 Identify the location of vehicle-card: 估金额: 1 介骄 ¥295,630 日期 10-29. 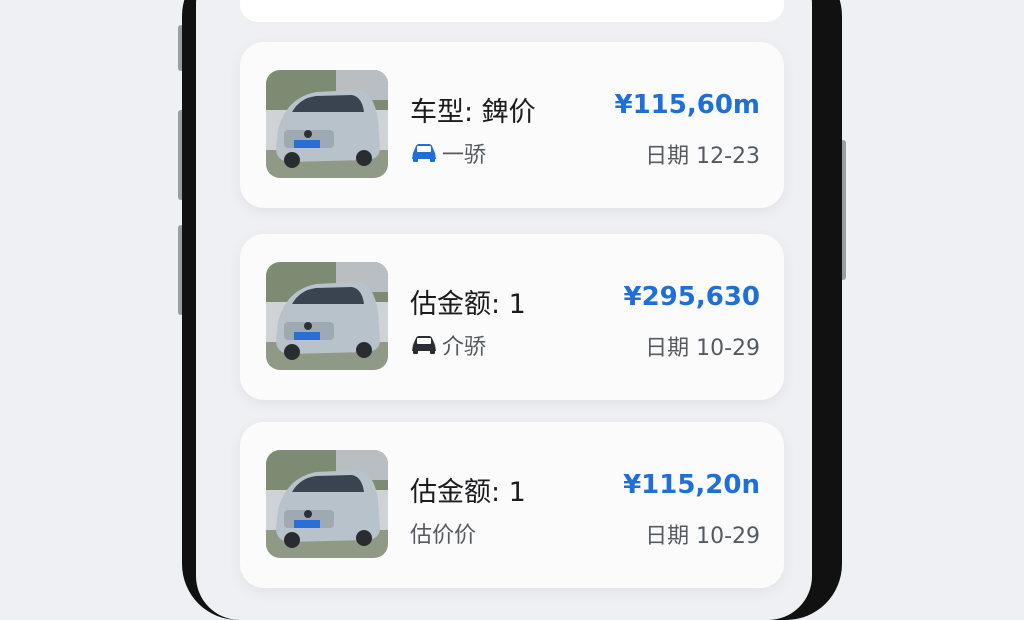
(512, 317).